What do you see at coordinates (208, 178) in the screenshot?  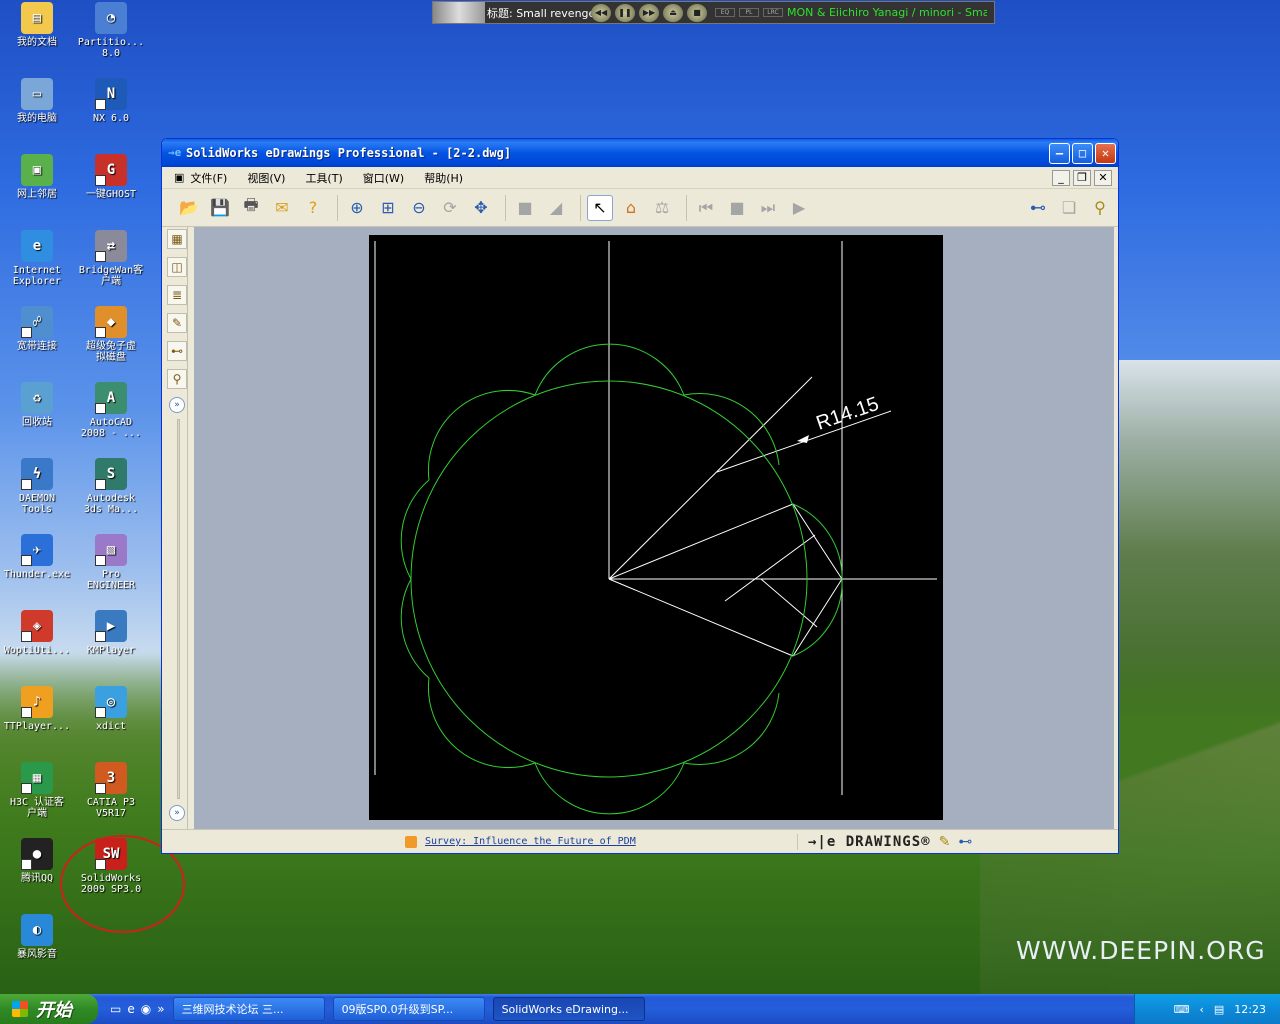 I see `menu-file: 文件(F)` at bounding box center [208, 178].